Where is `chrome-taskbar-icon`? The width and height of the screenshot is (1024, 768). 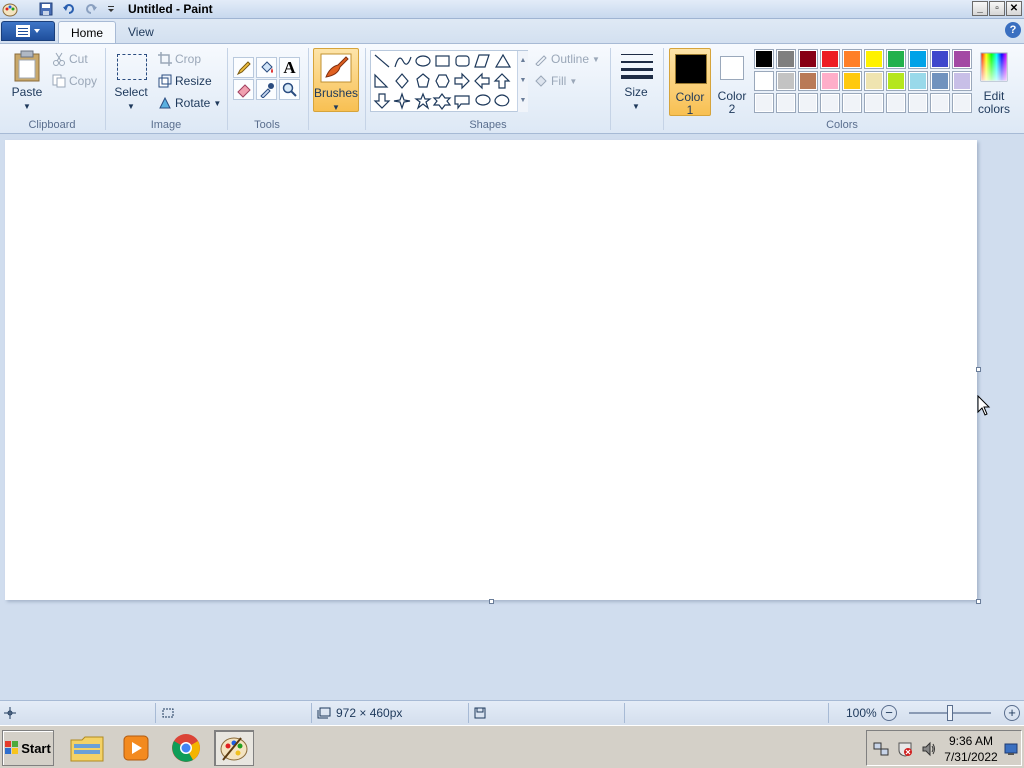
chrome-taskbar-icon is located at coordinates (186, 748).